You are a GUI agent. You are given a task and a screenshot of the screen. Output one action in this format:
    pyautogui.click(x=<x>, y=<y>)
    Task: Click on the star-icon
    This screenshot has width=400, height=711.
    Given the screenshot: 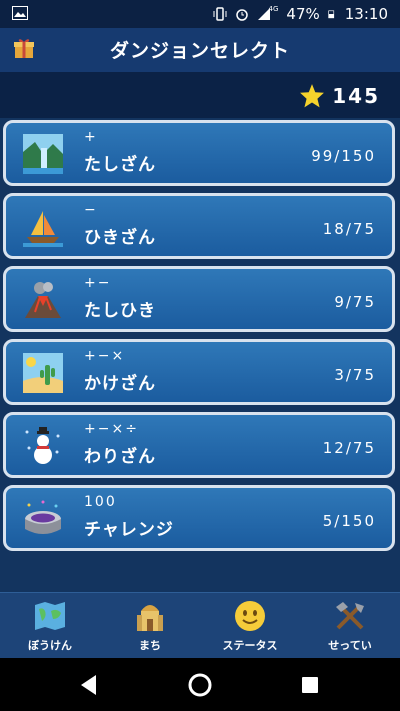 What is the action you would take?
    pyautogui.click(x=312, y=96)
    